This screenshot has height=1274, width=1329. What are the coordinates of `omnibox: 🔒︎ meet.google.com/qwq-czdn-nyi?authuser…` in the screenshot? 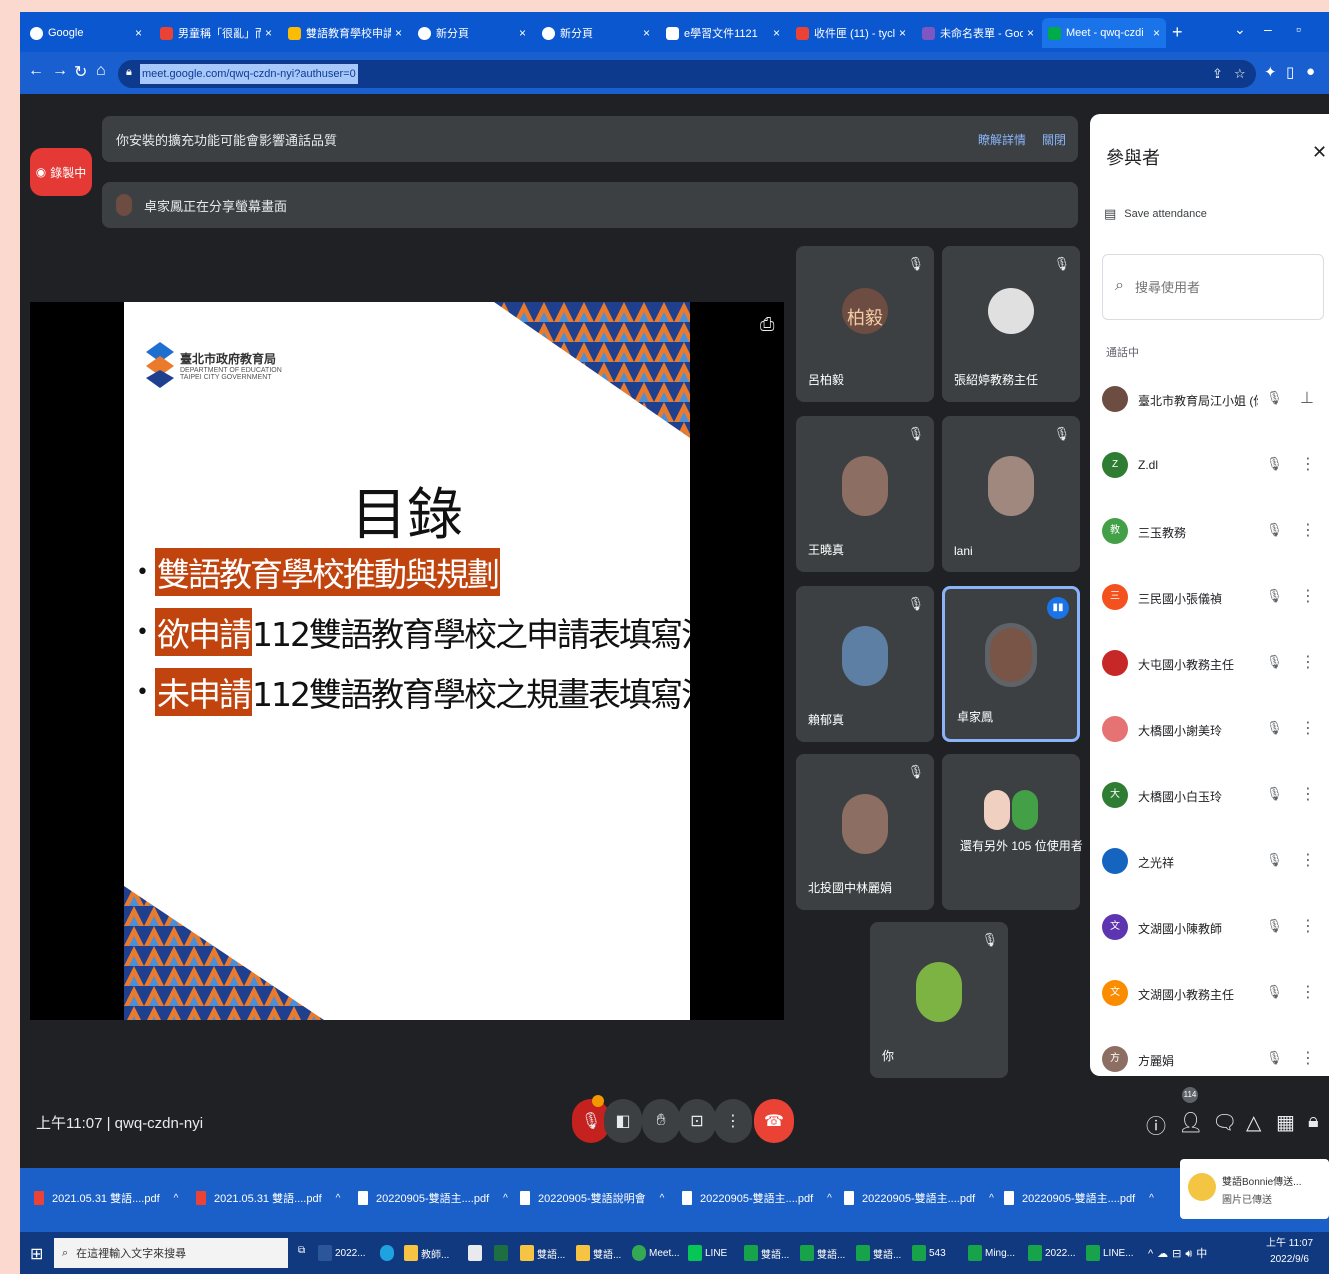 It's located at (687, 74).